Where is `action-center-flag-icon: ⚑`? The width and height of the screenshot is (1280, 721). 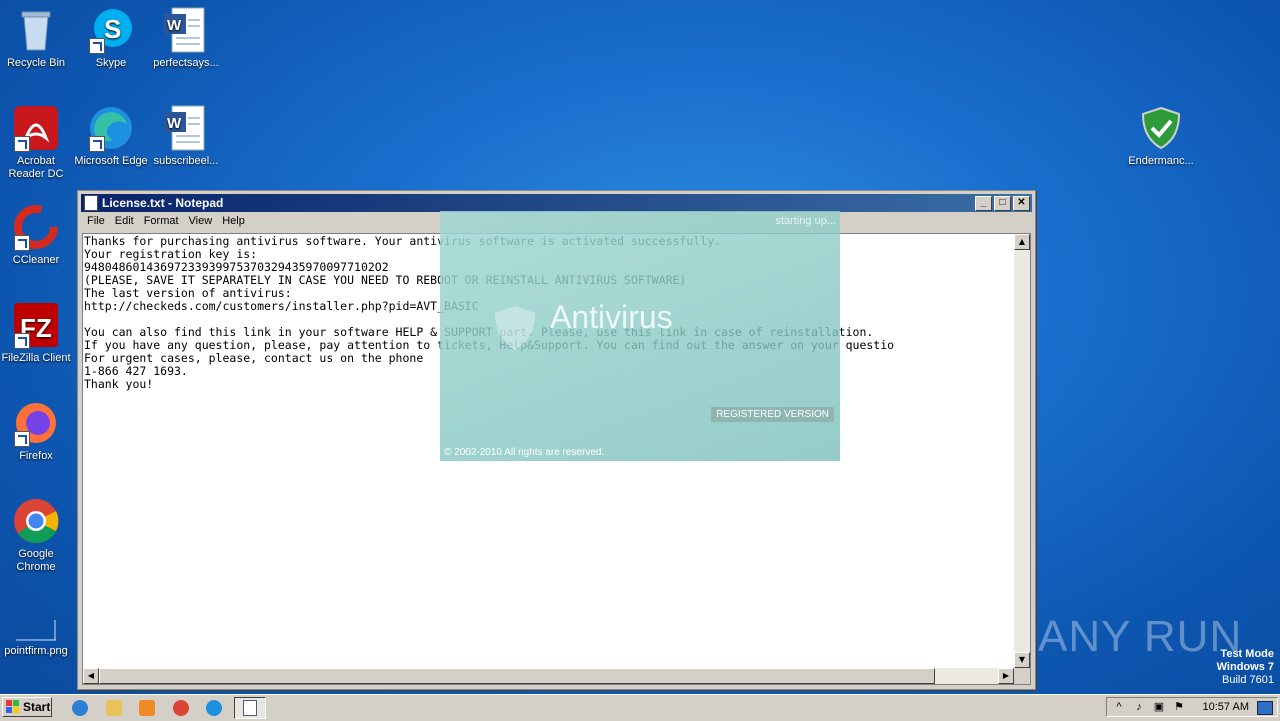
action-center-flag-icon: ⚑ is located at coordinates (1179, 707).